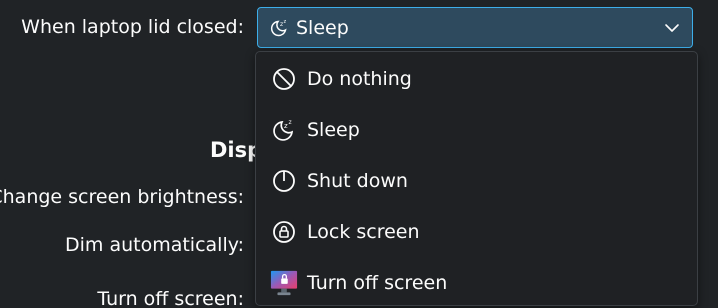 Image resolution: width=718 pixels, height=308 pixels. What do you see at coordinates (333, 129) in the screenshot?
I see `menu-item-label: Sleep` at bounding box center [333, 129].